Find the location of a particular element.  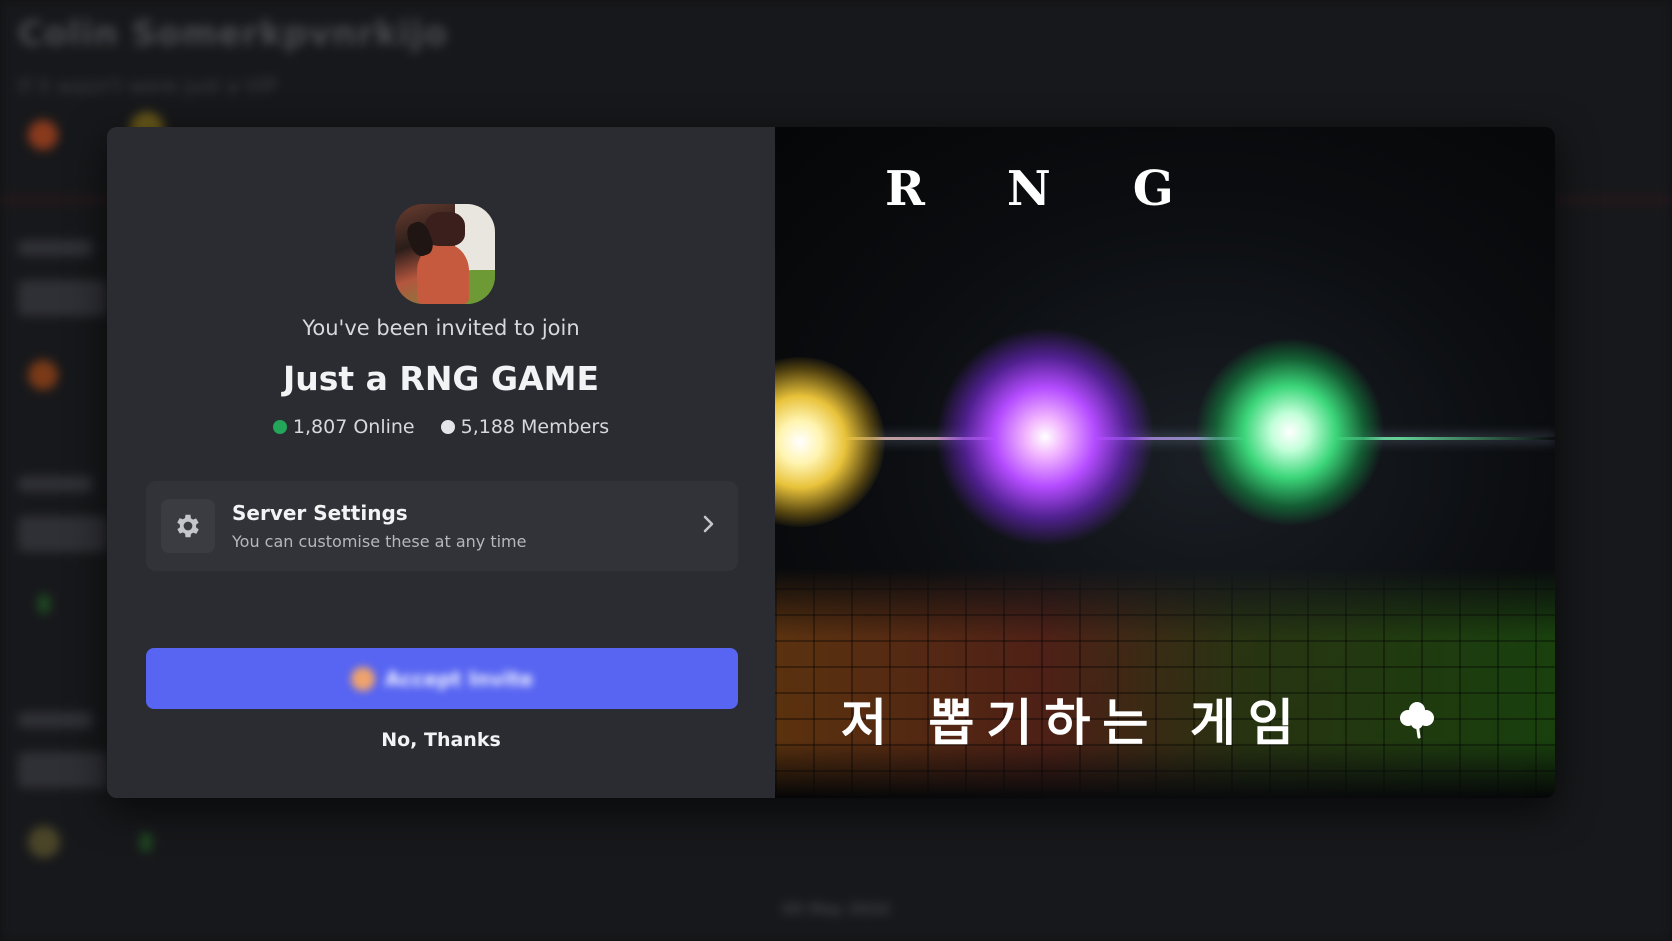

purple-orb is located at coordinates (1045, 437).